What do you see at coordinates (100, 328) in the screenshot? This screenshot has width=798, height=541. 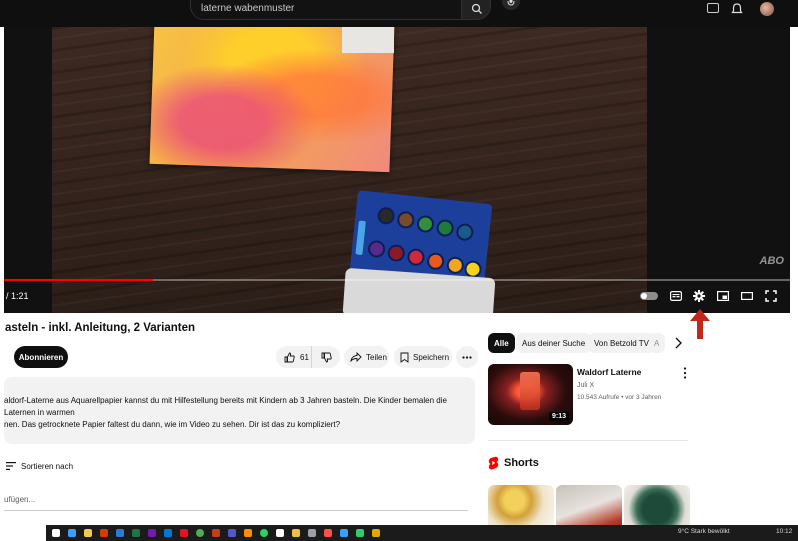 I see `video-title: asteln - inkl. Anleitung, 2 Varianten` at bounding box center [100, 328].